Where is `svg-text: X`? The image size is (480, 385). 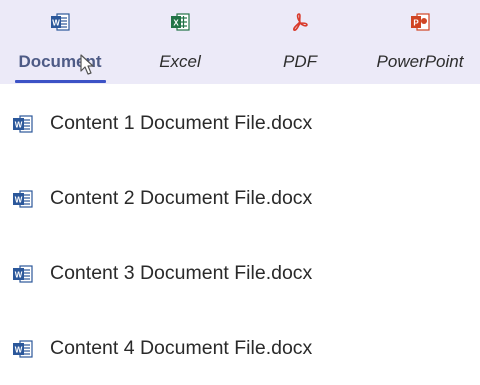 svg-text: X is located at coordinates (176, 23).